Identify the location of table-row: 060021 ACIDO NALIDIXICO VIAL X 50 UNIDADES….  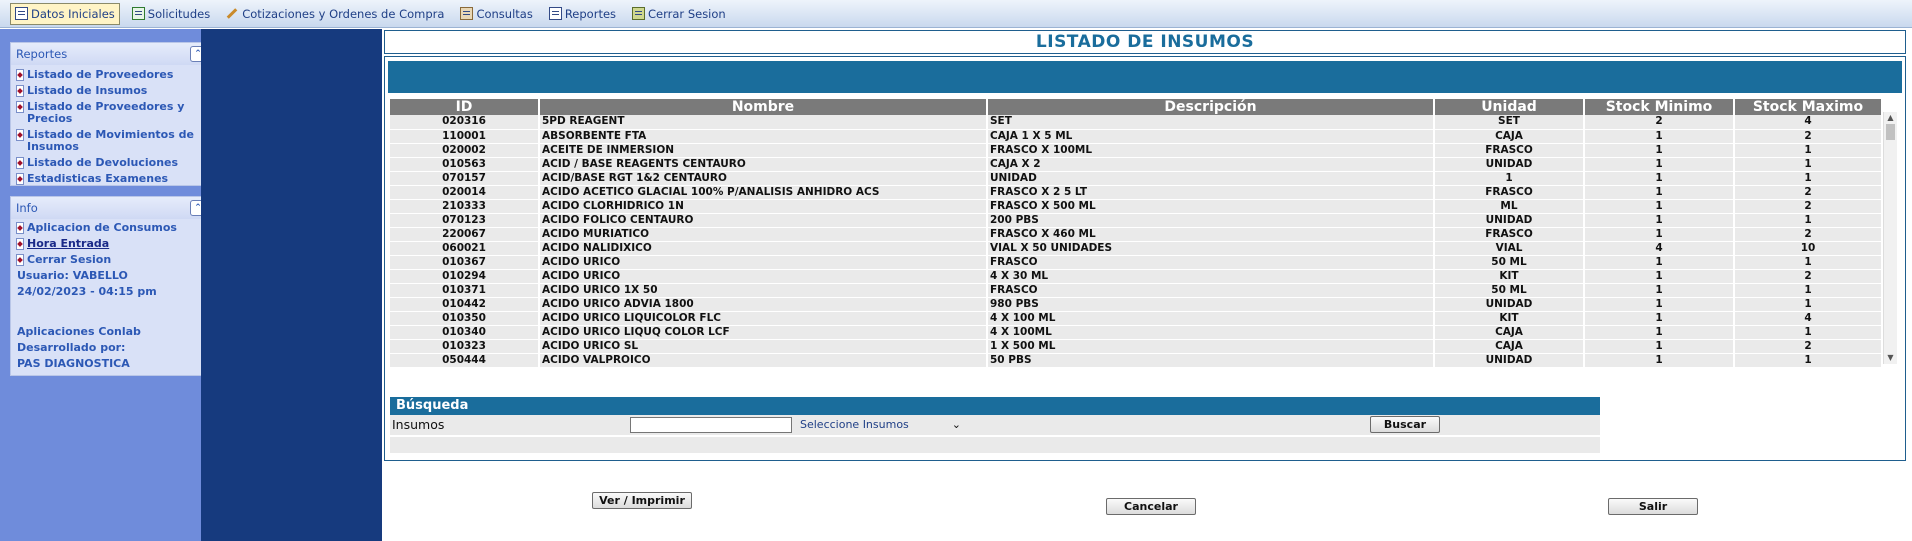
(1136, 248).